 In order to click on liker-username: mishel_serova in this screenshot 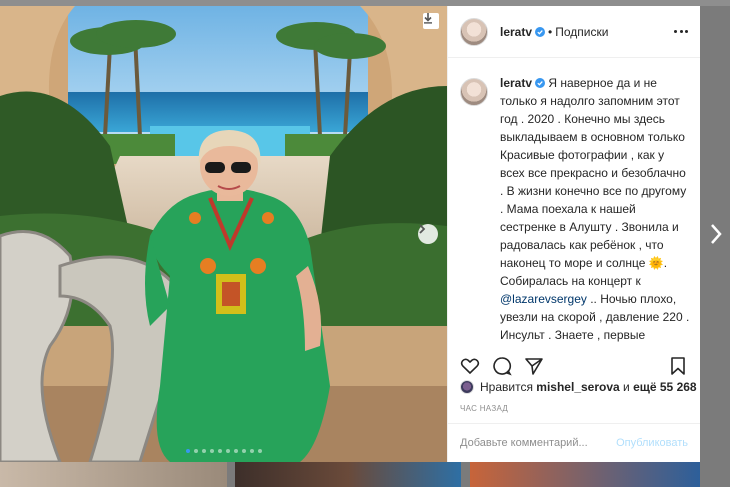, I will do `click(577, 387)`.